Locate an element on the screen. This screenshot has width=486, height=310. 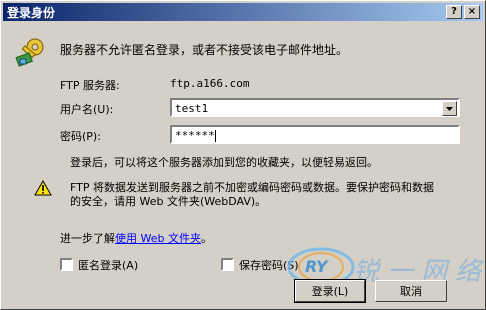
dialog-title: 登录身份 is located at coordinates (31, 12).